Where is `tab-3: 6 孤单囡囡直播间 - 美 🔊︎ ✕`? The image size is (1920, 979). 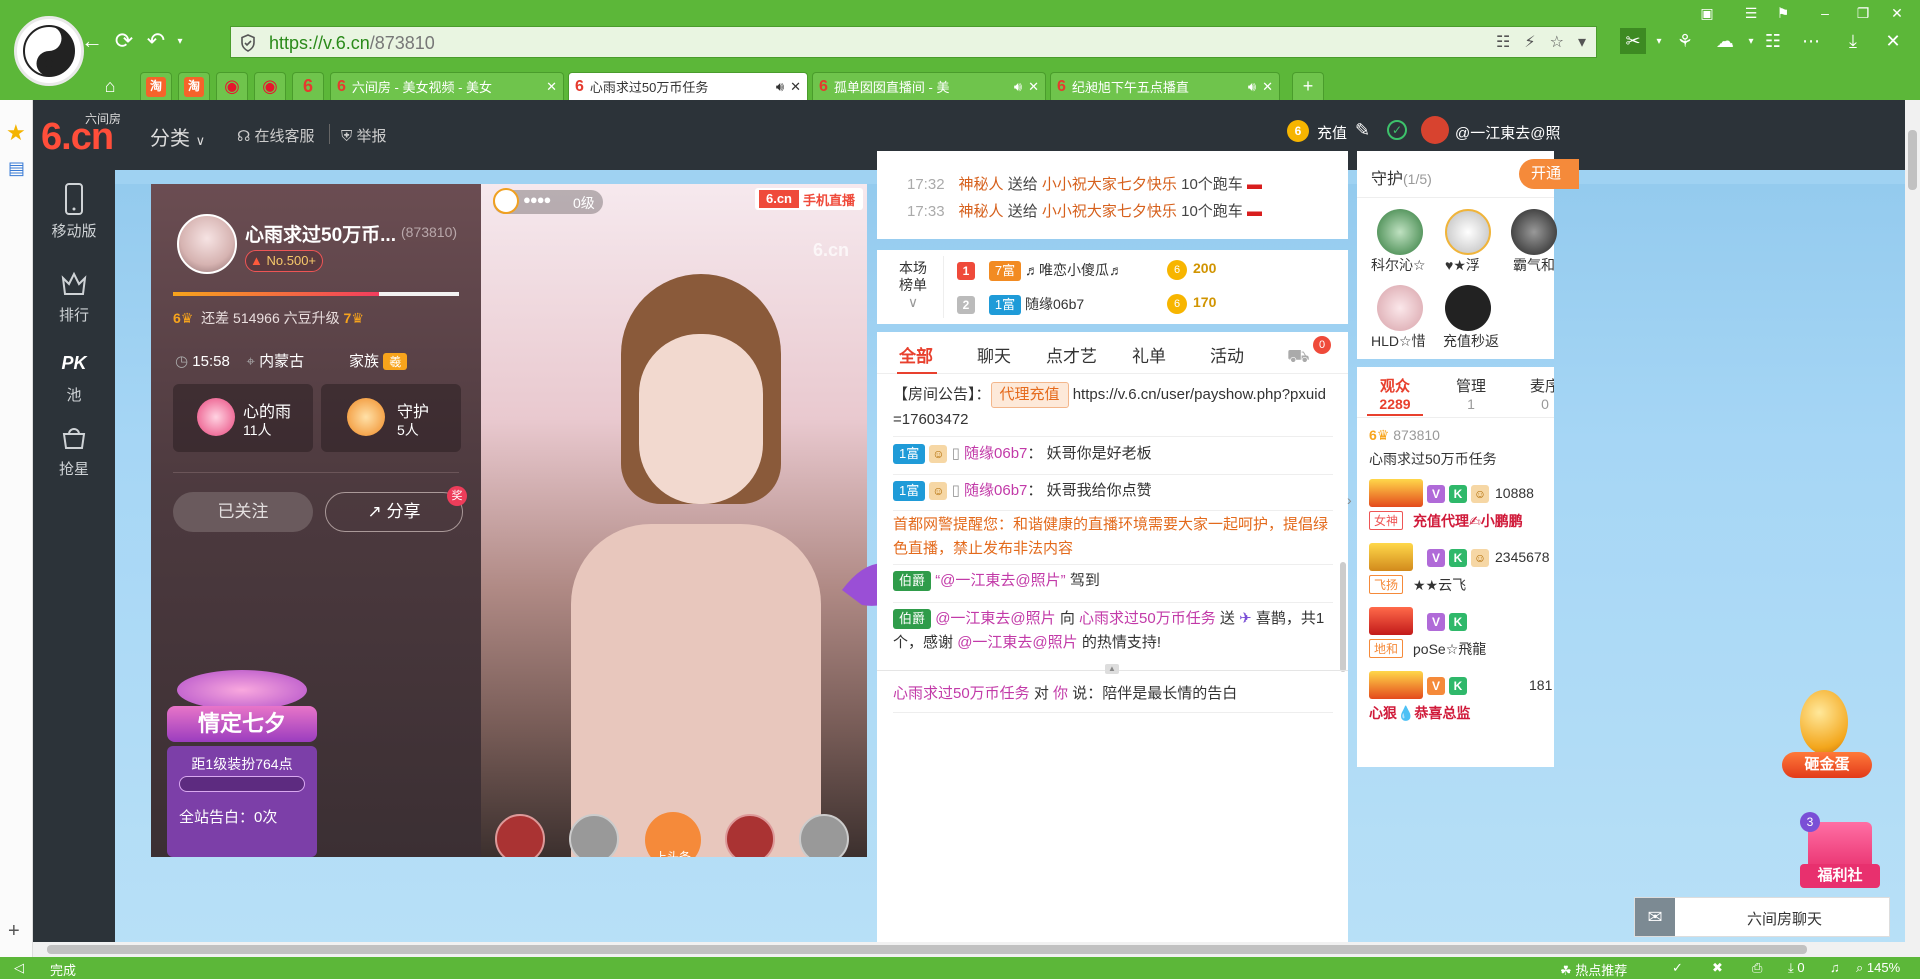
tab-3: 6 孤单囡囡直播间 - 美 🔊︎ ✕ is located at coordinates (929, 86).